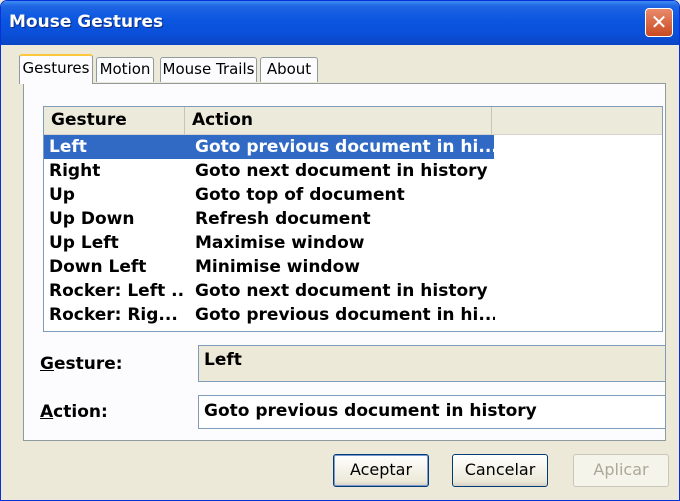 Image resolution: width=680 pixels, height=501 pixels. I want to click on list-item: Up Down Refresh document, so click(269, 219).